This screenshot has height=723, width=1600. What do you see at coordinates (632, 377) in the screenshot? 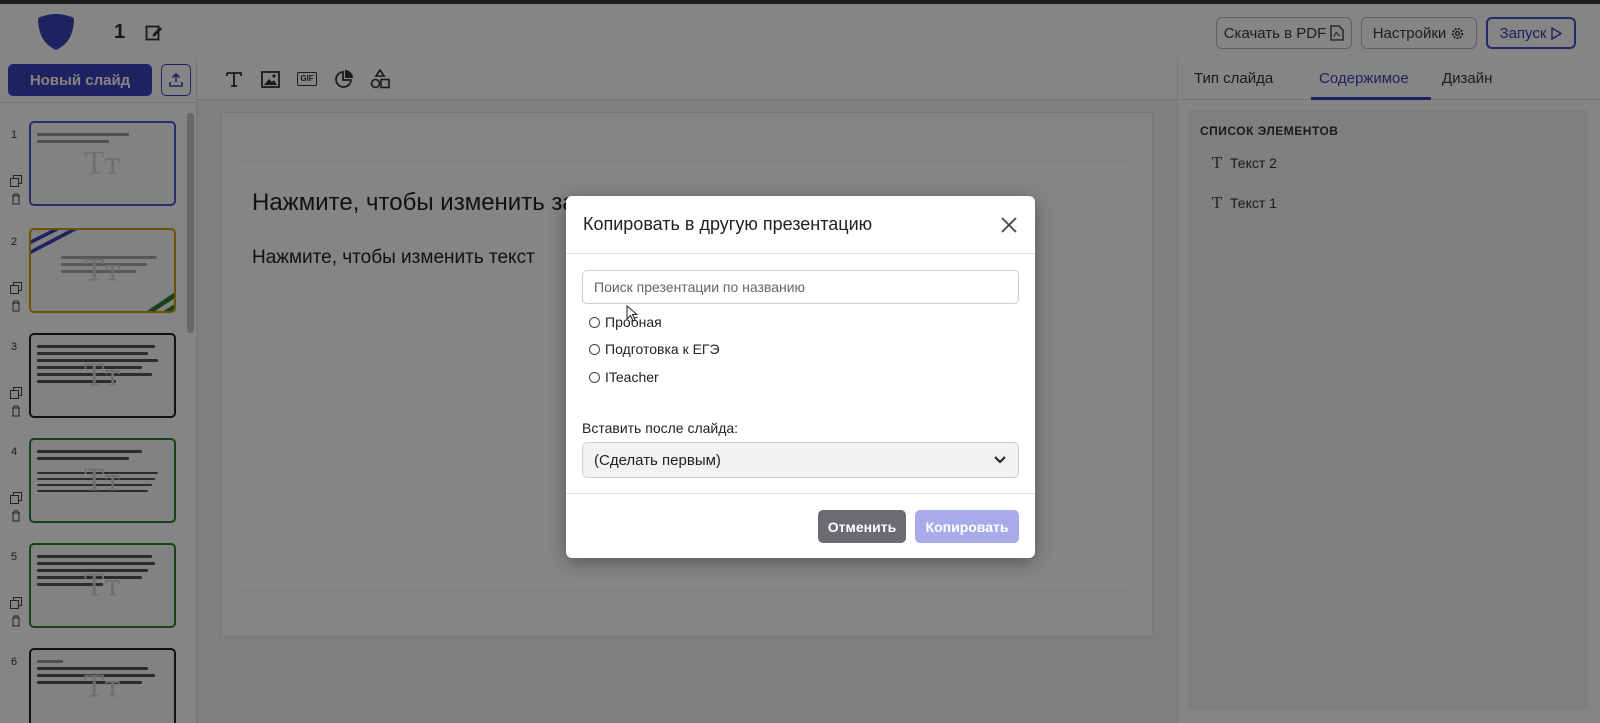
I see `presentation-option-label: ITeacher` at bounding box center [632, 377].